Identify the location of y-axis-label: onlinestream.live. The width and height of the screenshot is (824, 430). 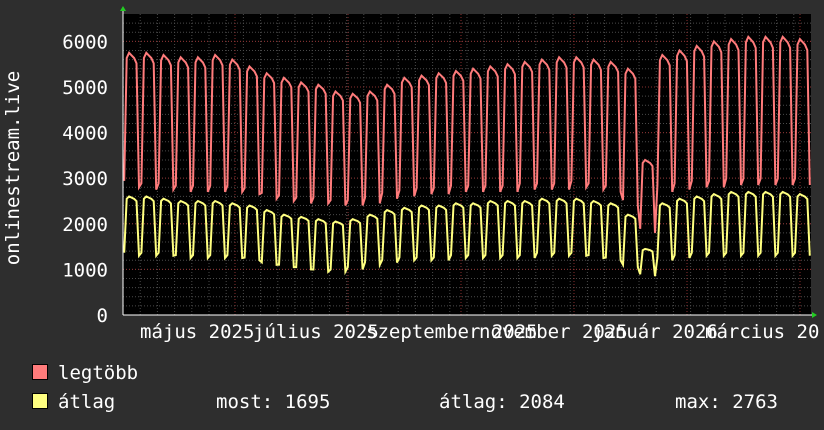
(13, 168).